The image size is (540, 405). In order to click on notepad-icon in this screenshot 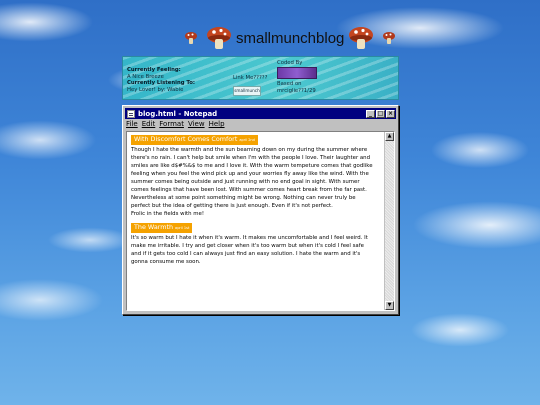, I will do `click(131, 113)`.